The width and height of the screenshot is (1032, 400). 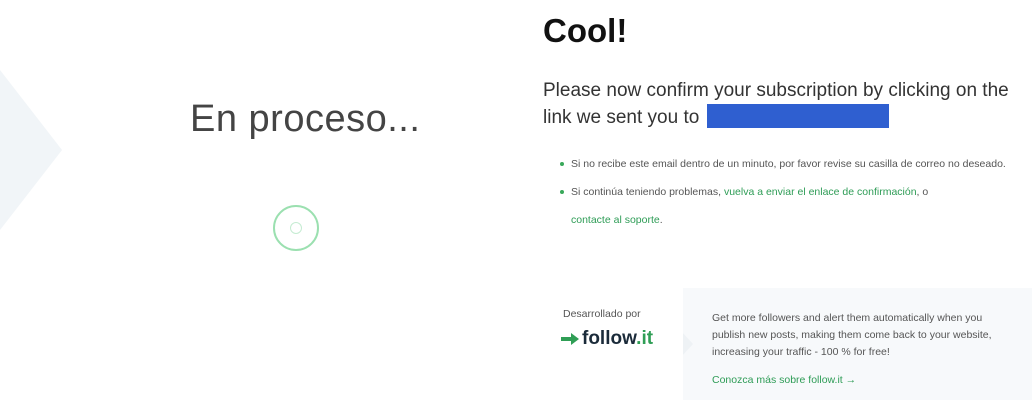 I want to click on contact-support-link: contacte al soporte, so click(x=615, y=220).